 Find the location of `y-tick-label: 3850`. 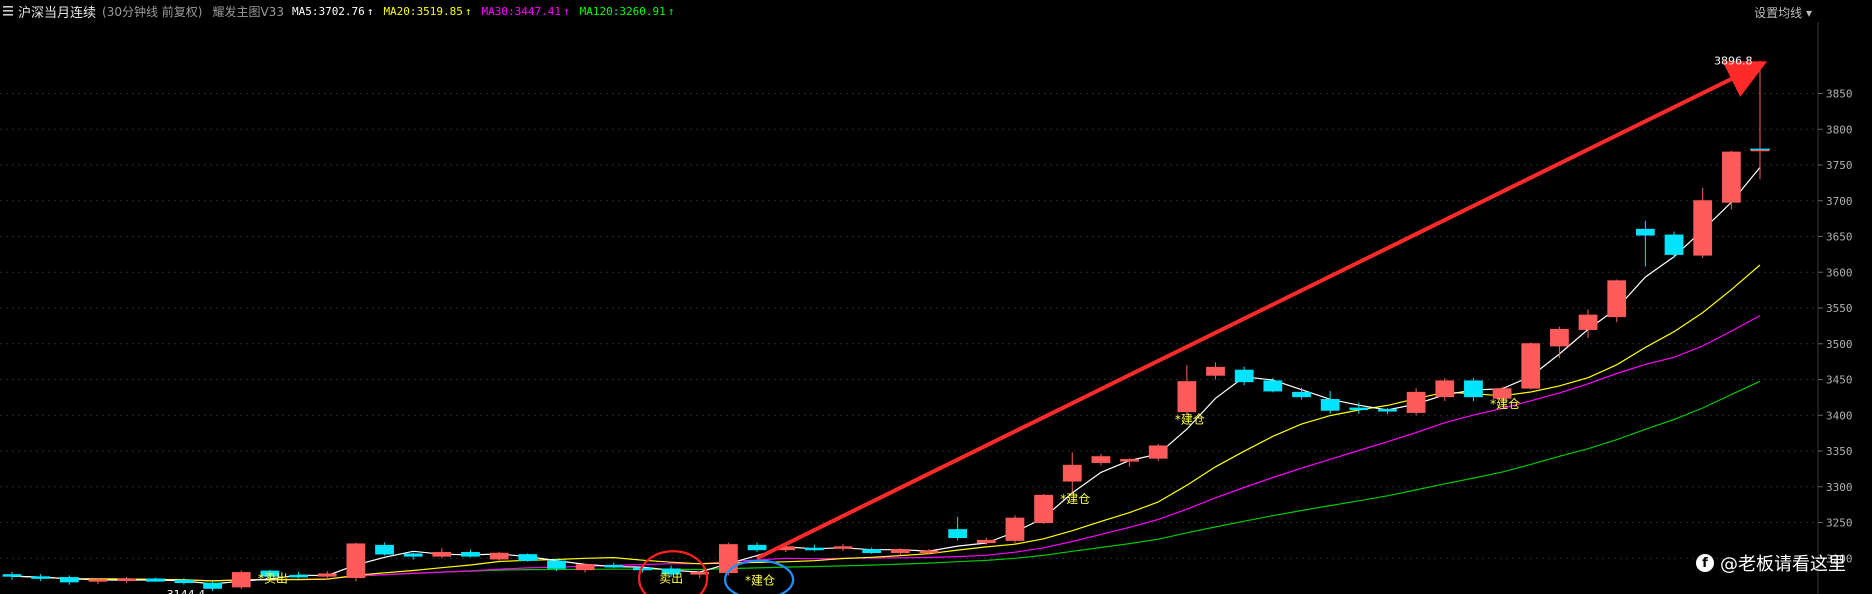

y-tick-label: 3850 is located at coordinates (1839, 94).